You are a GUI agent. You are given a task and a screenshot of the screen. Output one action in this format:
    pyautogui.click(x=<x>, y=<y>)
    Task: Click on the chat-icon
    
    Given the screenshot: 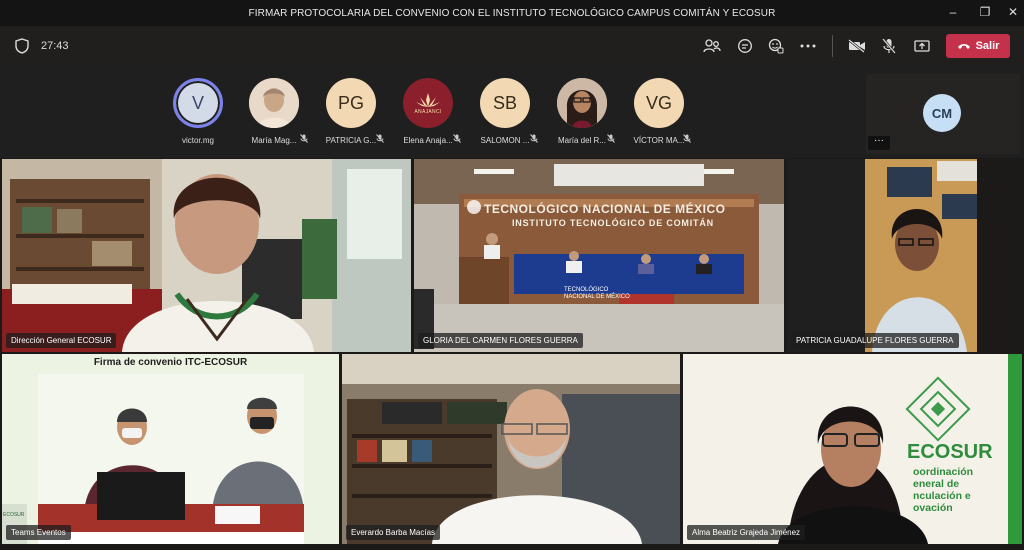 What is the action you would take?
    pyautogui.click(x=745, y=46)
    